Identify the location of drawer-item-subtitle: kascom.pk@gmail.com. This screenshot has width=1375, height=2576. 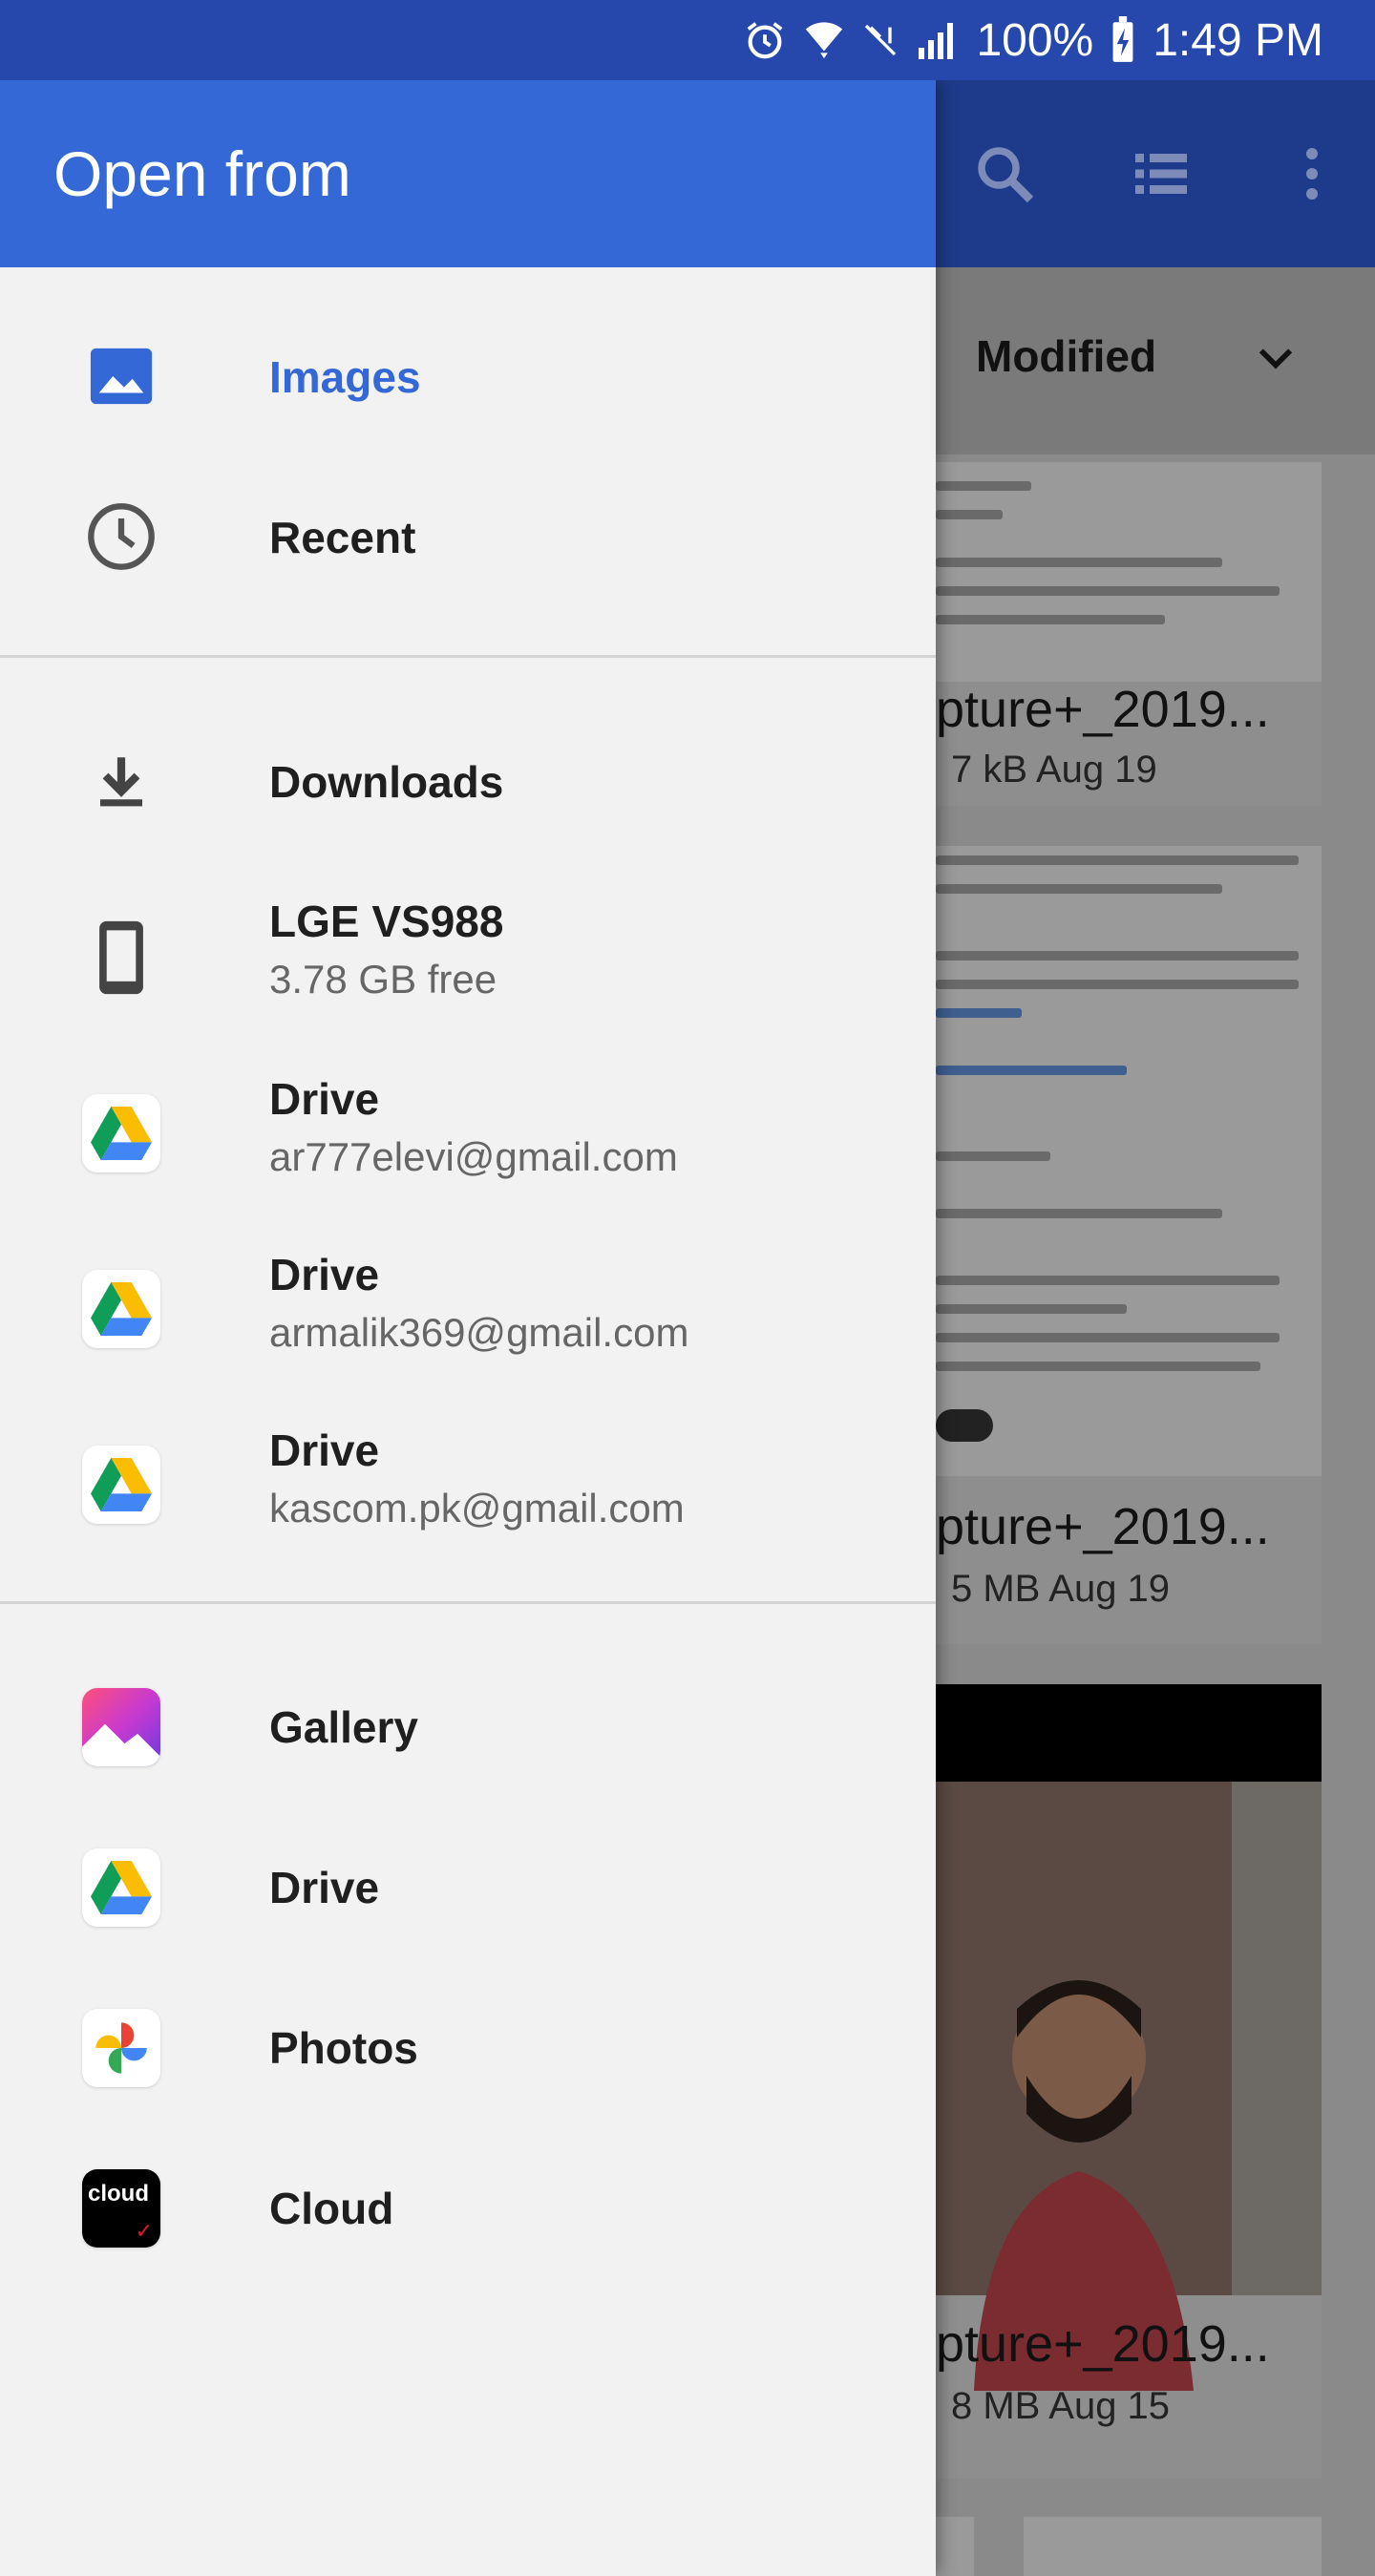
(477, 1508).